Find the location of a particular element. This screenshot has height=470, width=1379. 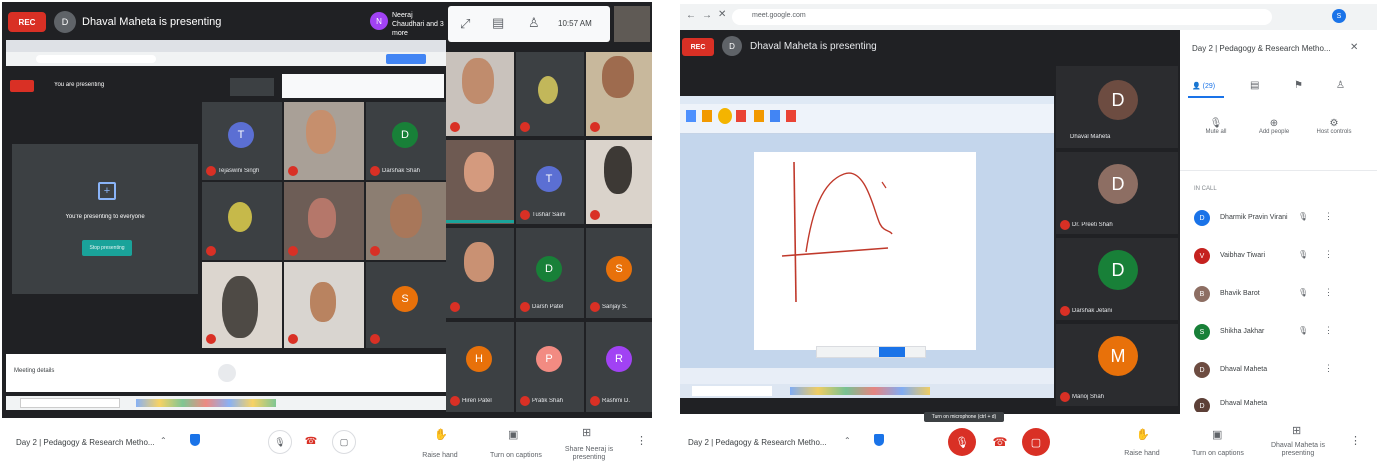

chat-icon: ▤ is located at coordinates (498, 23).